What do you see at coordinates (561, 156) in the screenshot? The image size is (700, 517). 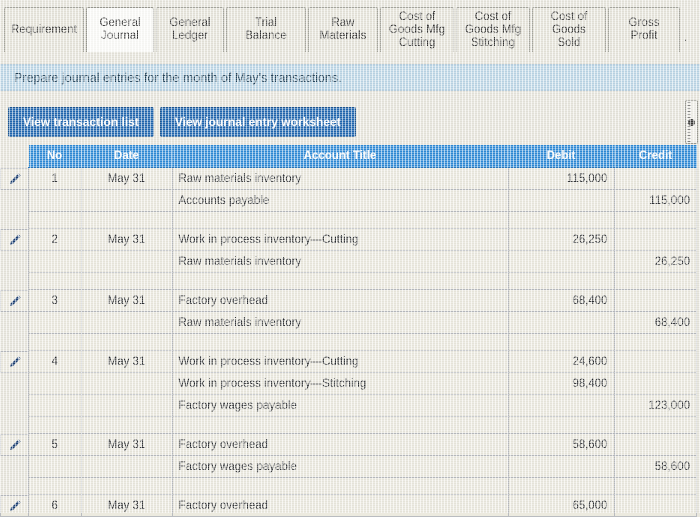 I see `column-header-debit: Debit` at bounding box center [561, 156].